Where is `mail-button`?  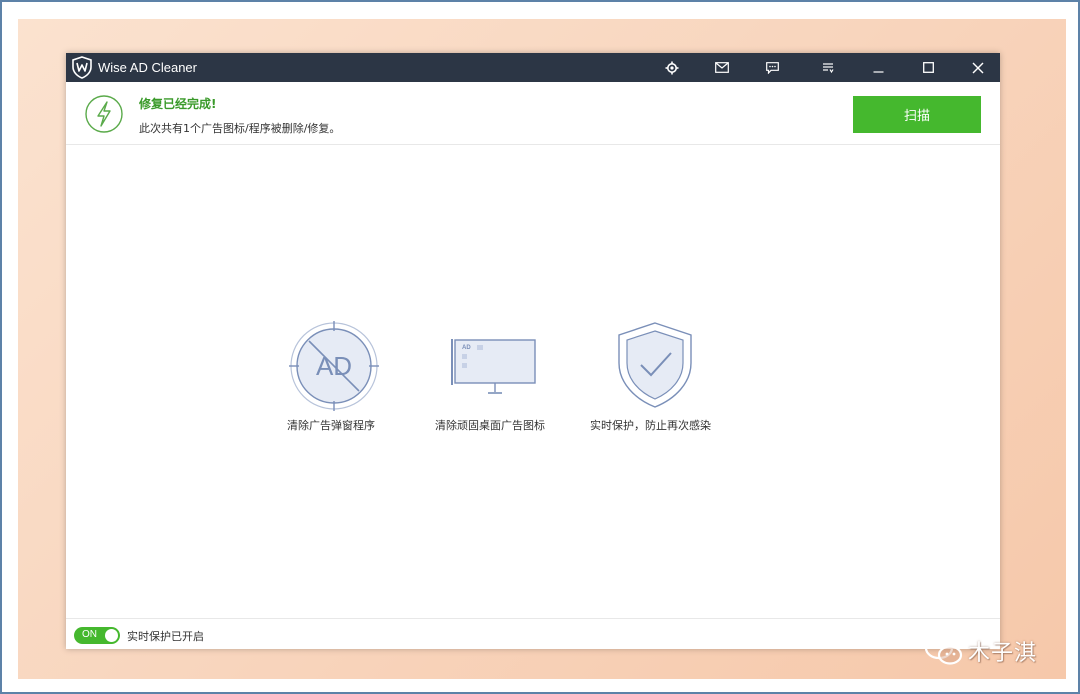
mail-button is located at coordinates (722, 67).